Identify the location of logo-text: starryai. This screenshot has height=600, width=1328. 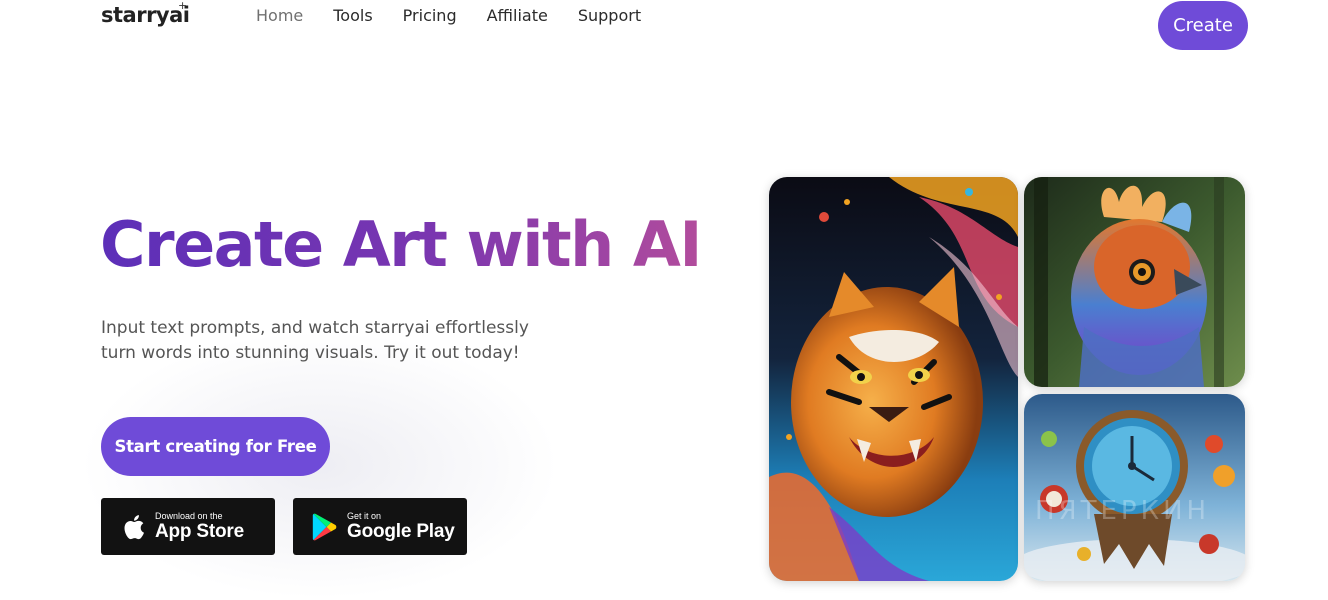
(145, 15).